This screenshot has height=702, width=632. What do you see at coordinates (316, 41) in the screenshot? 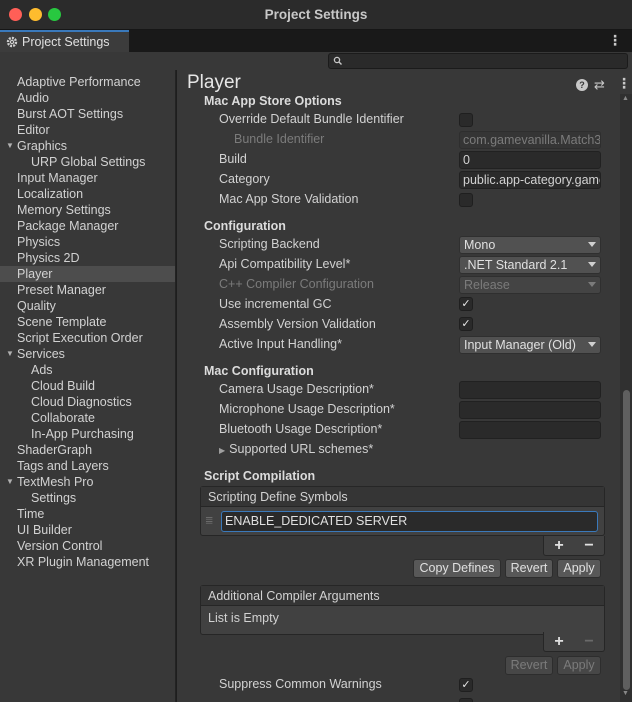
I see `tab-bar: Project Settings ⋮` at bounding box center [316, 41].